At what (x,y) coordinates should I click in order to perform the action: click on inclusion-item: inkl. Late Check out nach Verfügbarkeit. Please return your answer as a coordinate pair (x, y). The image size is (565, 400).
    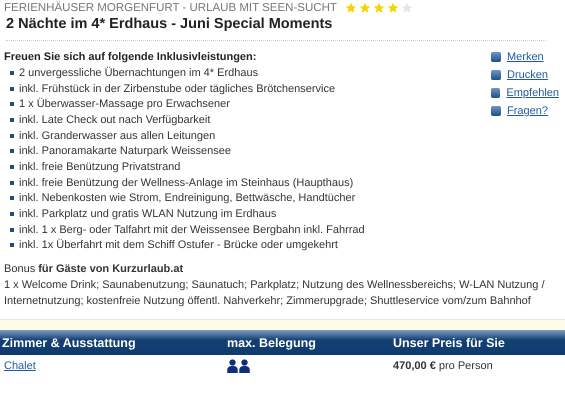
    Looking at the image, I should click on (114, 120).